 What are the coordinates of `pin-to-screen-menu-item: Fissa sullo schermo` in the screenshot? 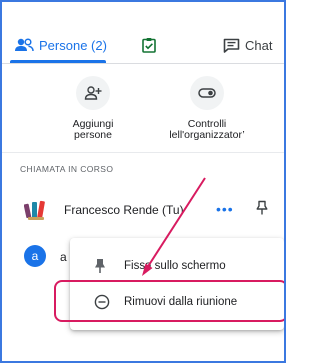 It's located at (177, 266).